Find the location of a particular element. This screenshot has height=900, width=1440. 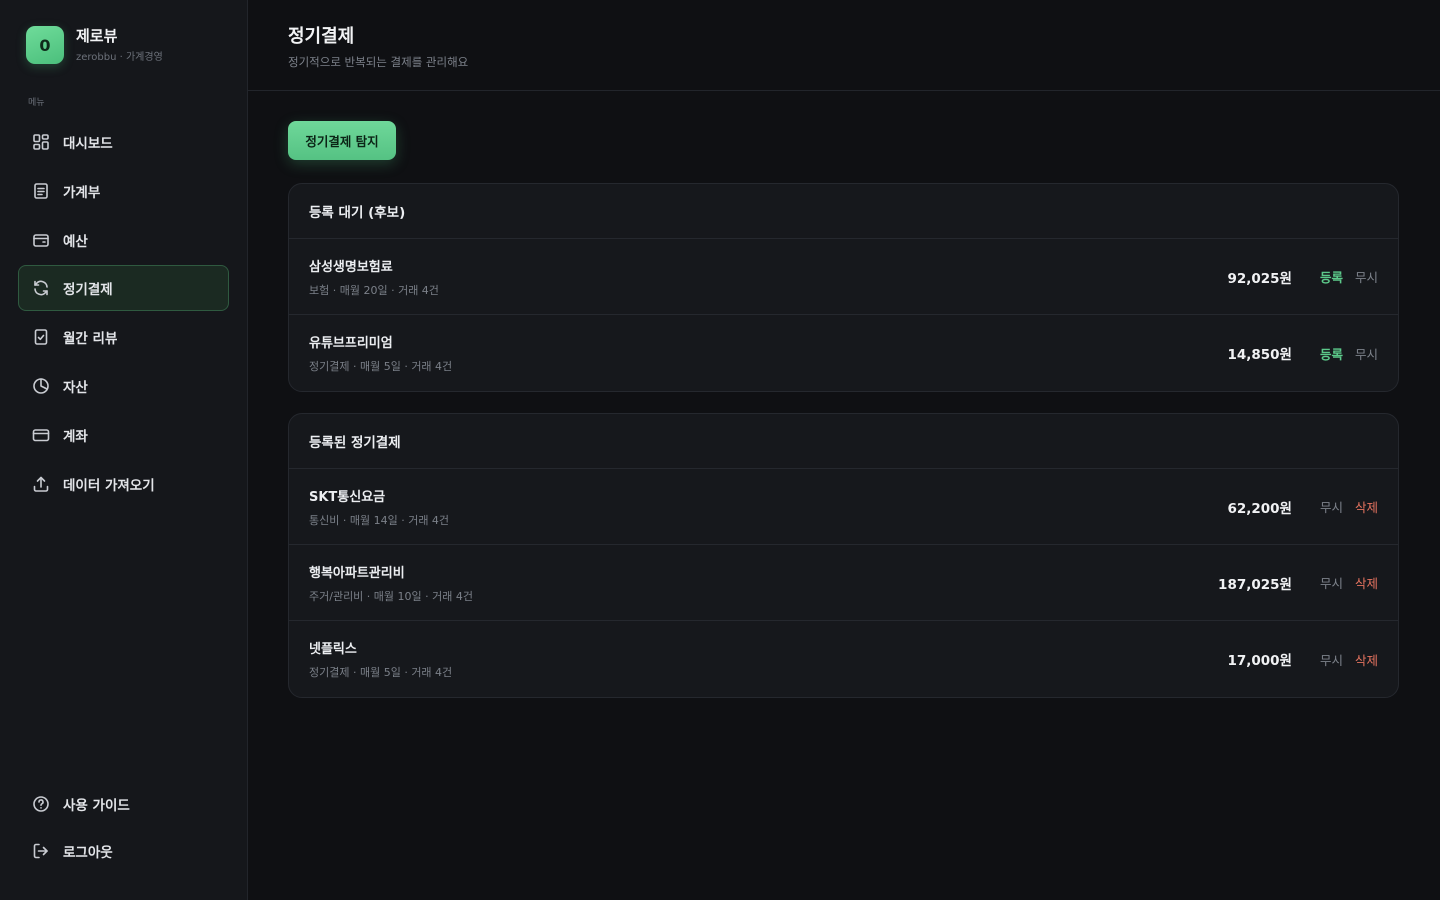

row-amount: 14,850원 is located at coordinates (1259, 355).